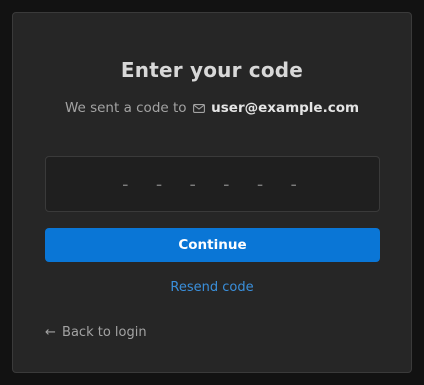 This screenshot has height=385, width=424. I want to click on verification-code-input, so click(212, 184).